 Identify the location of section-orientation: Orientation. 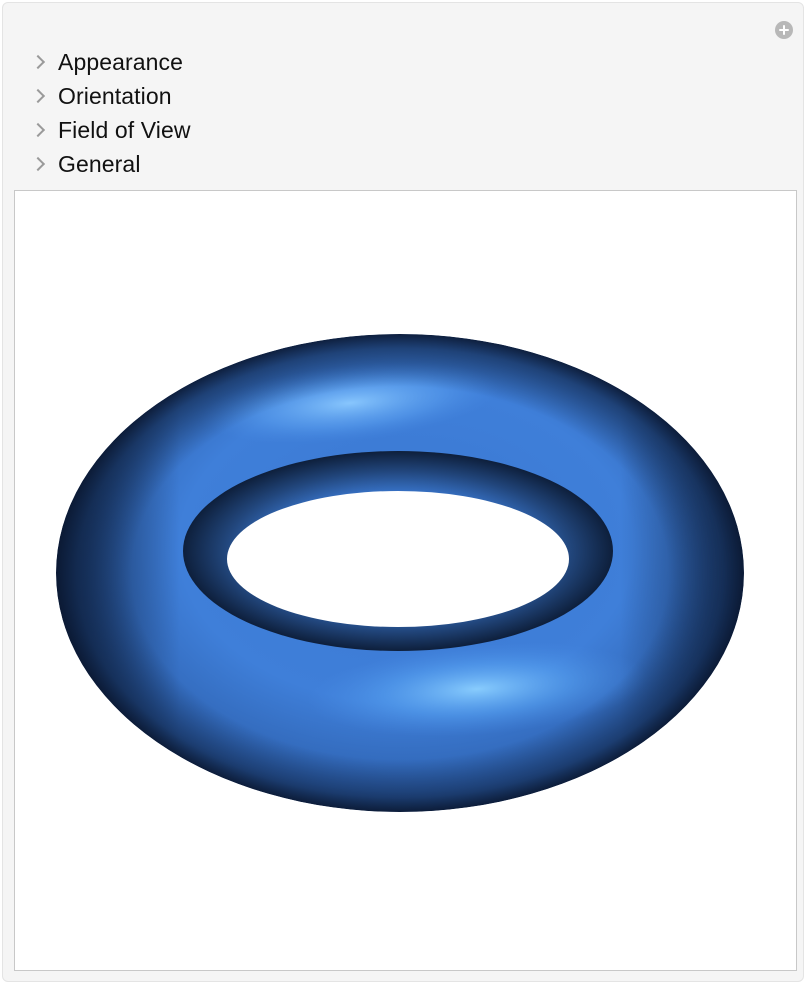
(403, 96).